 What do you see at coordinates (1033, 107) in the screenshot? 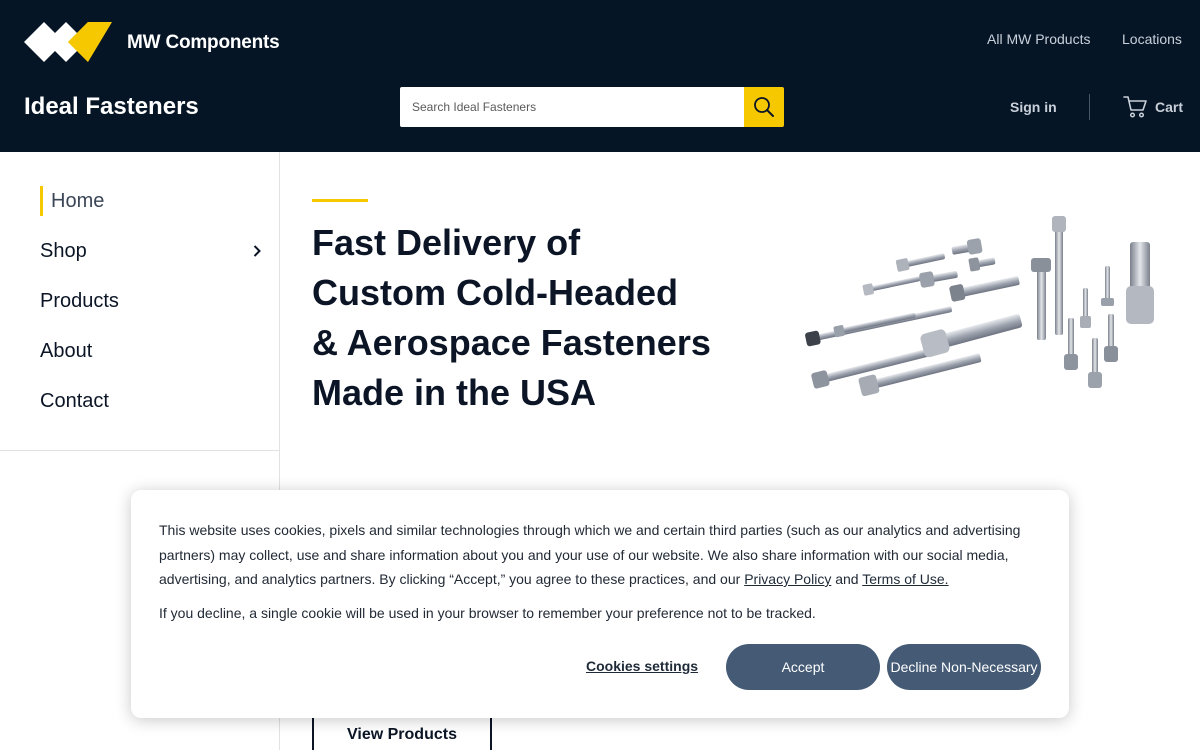
I see `sign-in-link: Sign in` at bounding box center [1033, 107].